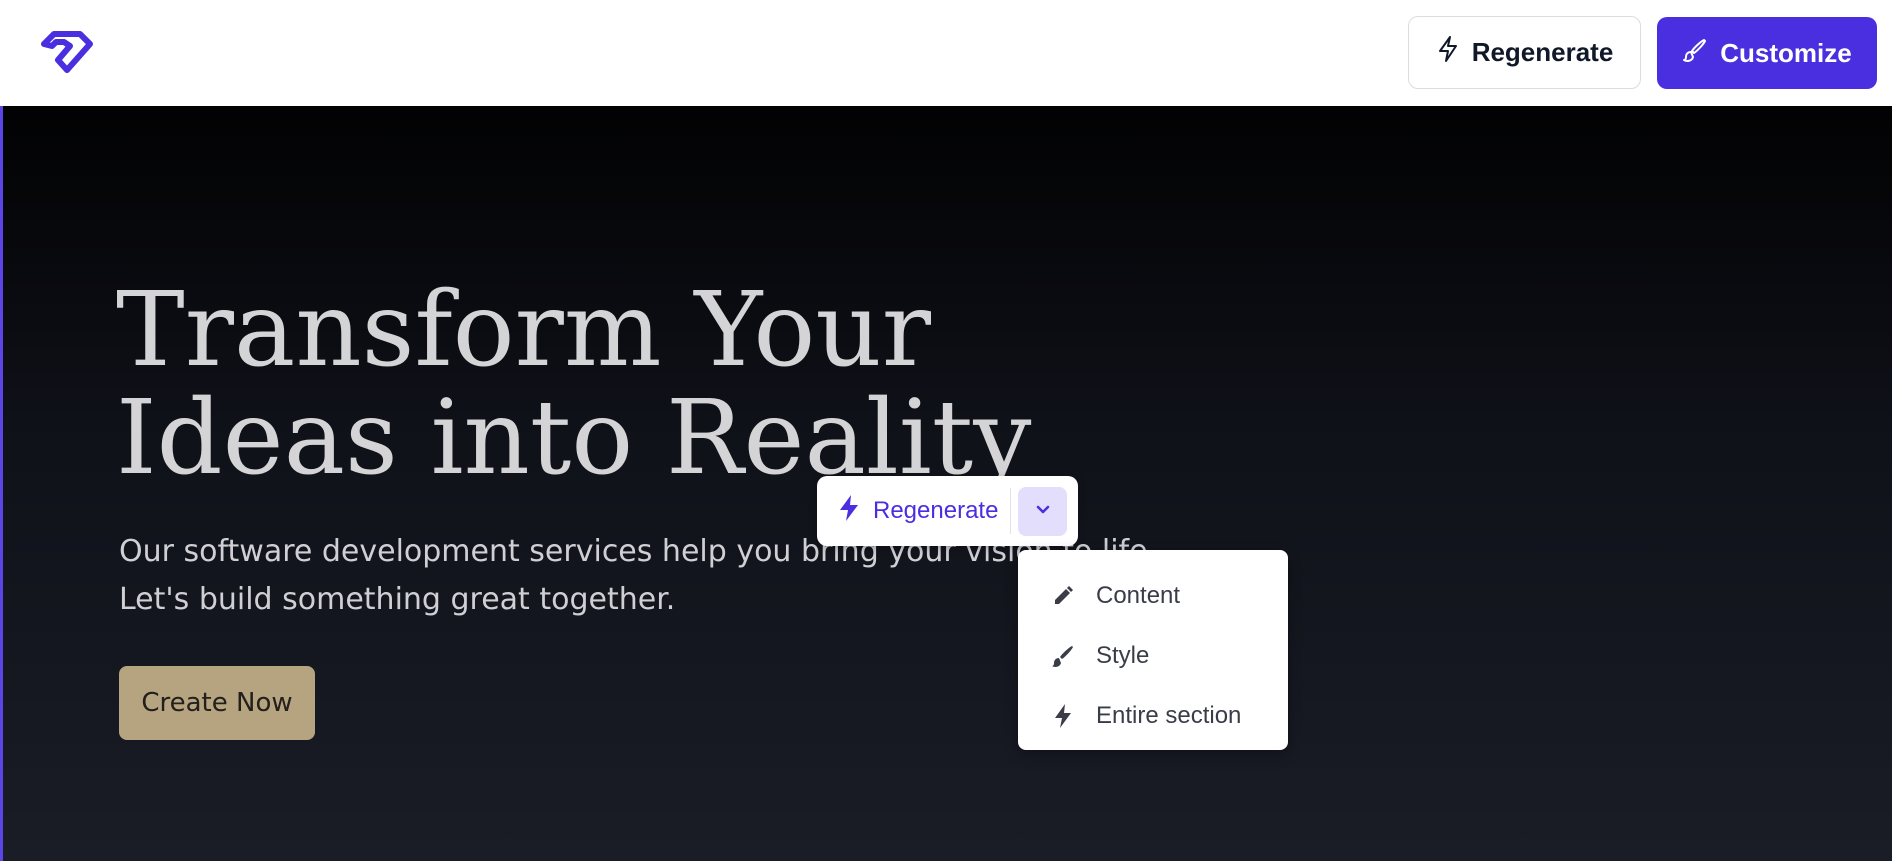  Describe the element at coordinates (1123, 655) in the screenshot. I see `menu-item-label: Style` at that location.